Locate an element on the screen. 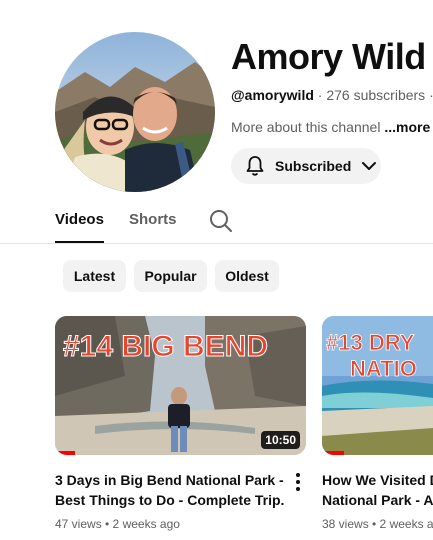 The height and width of the screenshot is (540, 433). chip-popular: Popular is located at coordinates (170, 276).